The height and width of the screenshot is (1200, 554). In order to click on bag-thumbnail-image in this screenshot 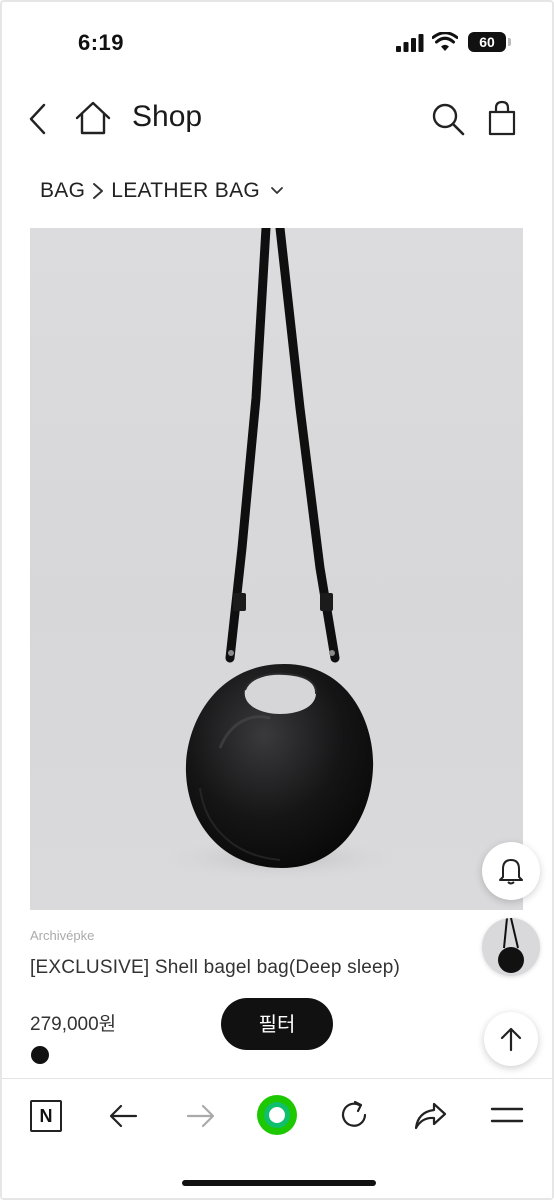, I will do `click(511, 945)`.